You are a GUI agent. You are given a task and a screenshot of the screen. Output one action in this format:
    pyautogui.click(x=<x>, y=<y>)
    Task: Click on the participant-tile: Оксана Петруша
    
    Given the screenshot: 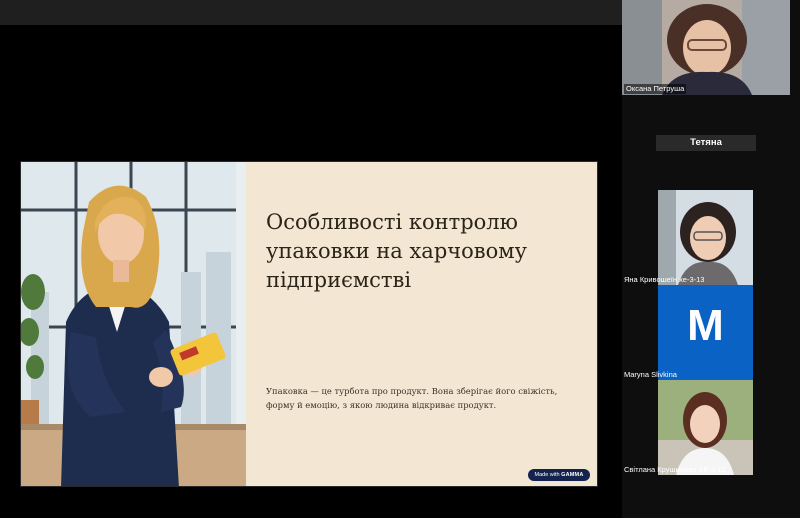 What is the action you would take?
    pyautogui.click(x=706, y=47)
    